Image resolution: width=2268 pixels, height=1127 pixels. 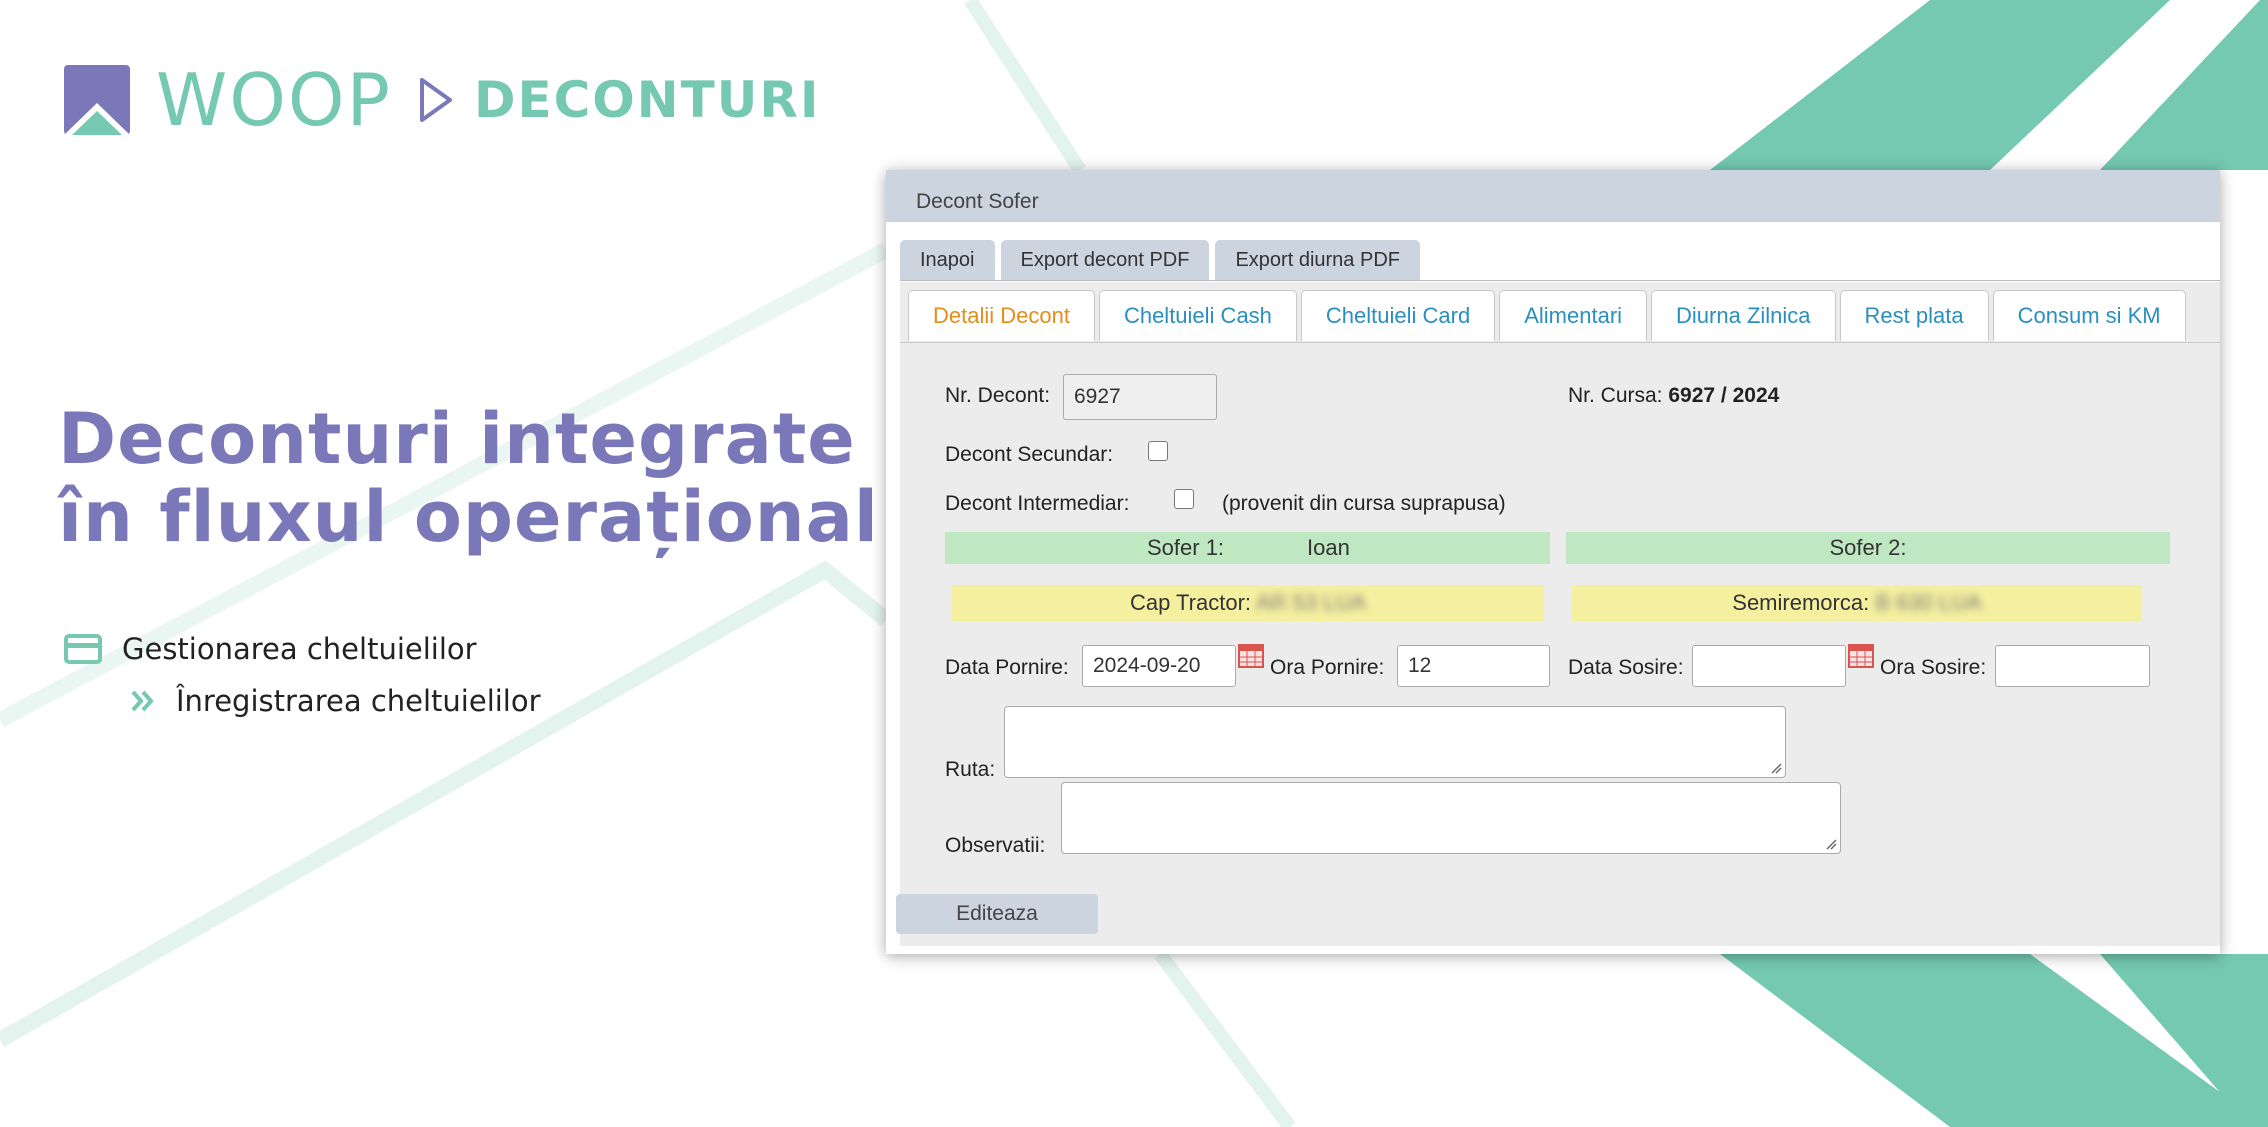 I want to click on edit-button: Editeaza, so click(x=997, y=914).